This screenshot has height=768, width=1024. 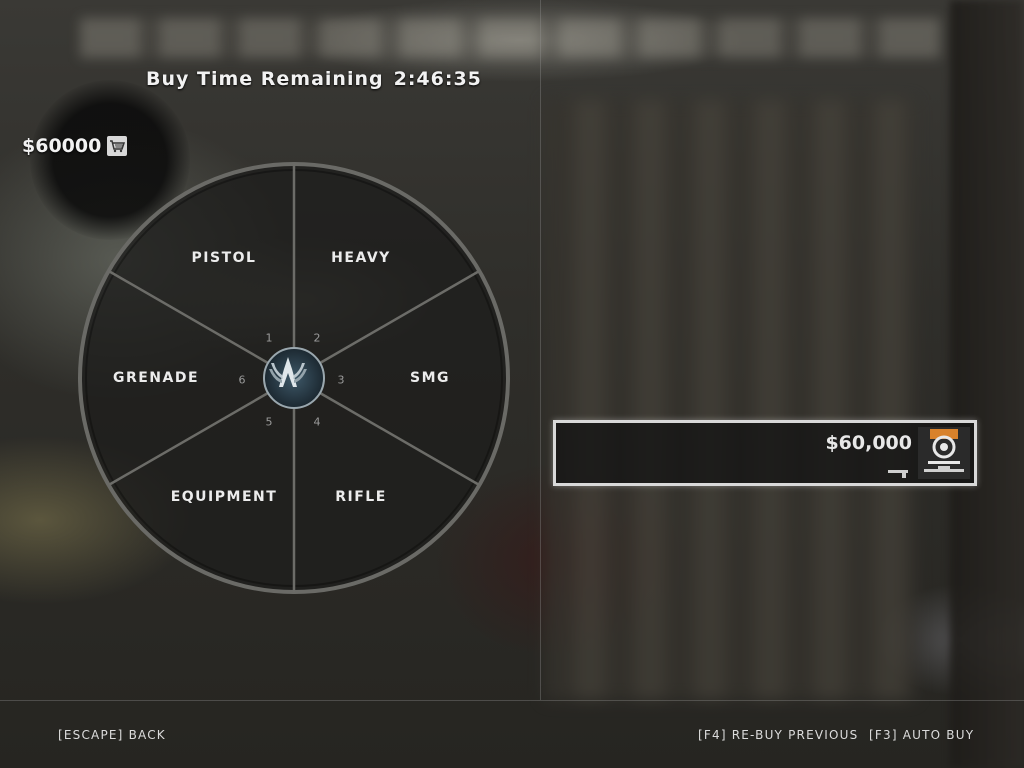 What do you see at coordinates (944, 469) in the screenshot?
I see `sniper-rifle-icon` at bounding box center [944, 469].